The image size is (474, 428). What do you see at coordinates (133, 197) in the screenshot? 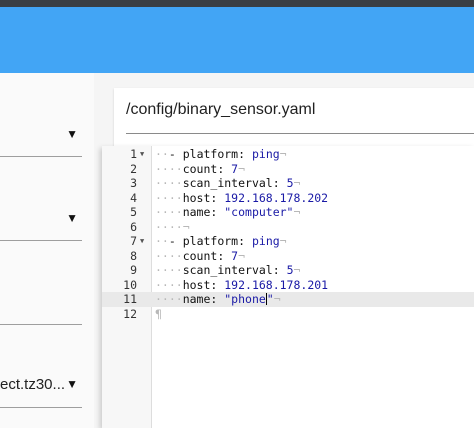
I see `line-number: 4` at bounding box center [133, 197].